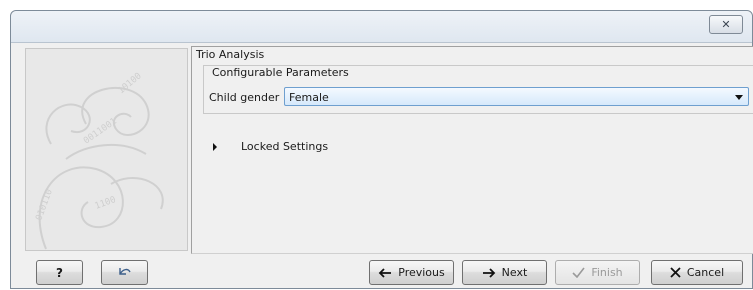  I want to click on next-button: Next, so click(504, 272).